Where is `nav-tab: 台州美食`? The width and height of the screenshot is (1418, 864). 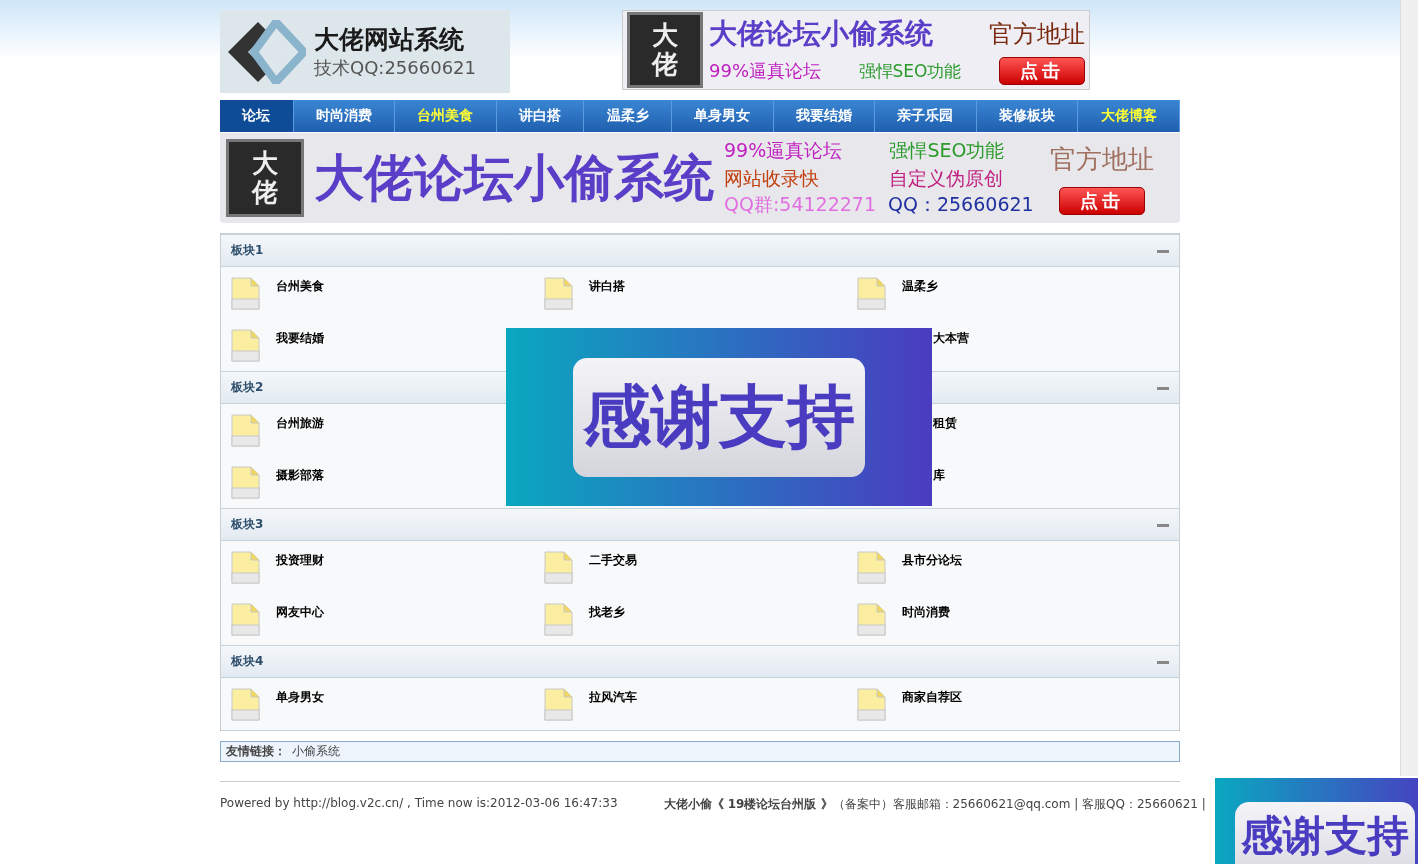
nav-tab: 台州美食 is located at coordinates (446, 116).